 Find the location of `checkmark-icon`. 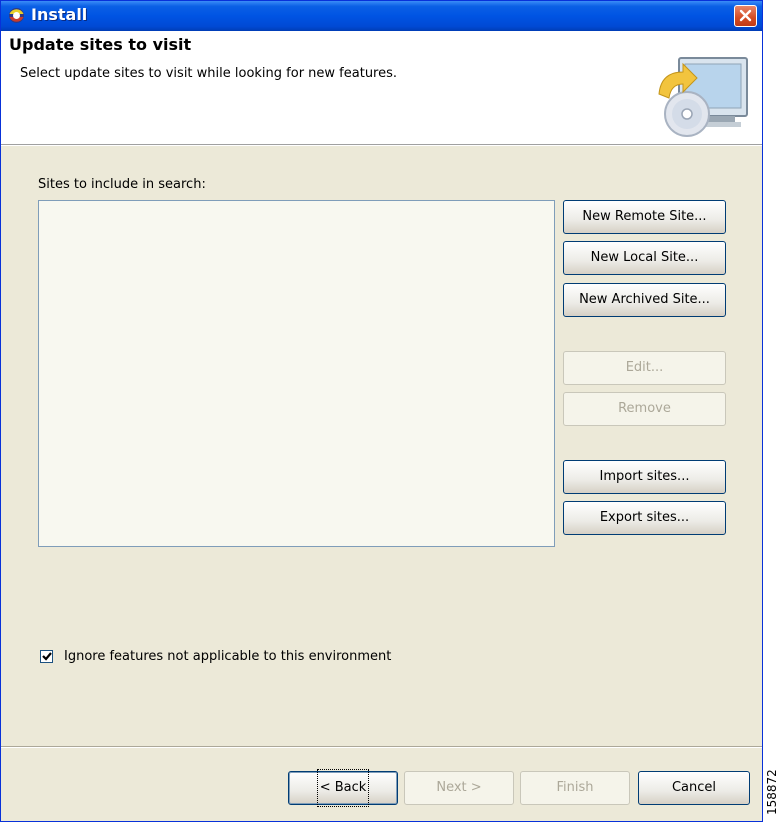

checkmark-icon is located at coordinates (47, 656).